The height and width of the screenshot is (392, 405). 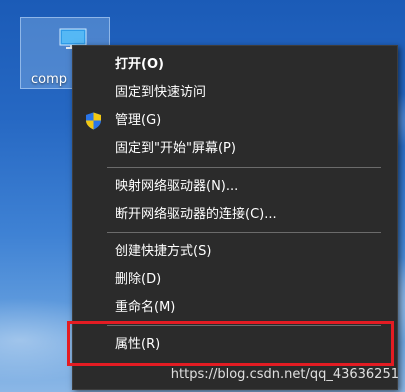 What do you see at coordinates (235, 308) in the screenshot?
I see `menu-item-rename: 重命名(M)` at bounding box center [235, 308].